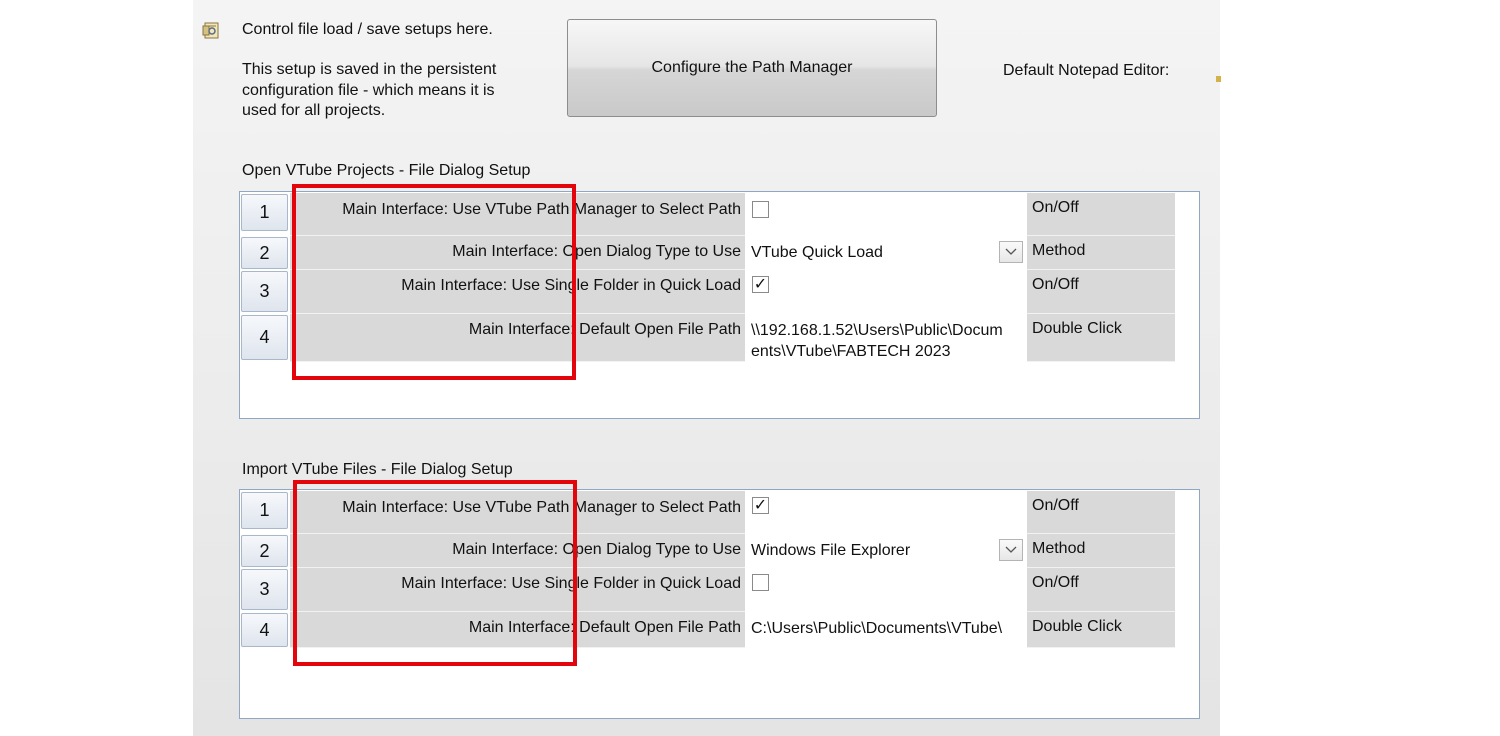 The width and height of the screenshot is (1500, 736). Describe the element at coordinates (760, 209) in the screenshot. I see `use-path-manager-checkbox` at that location.